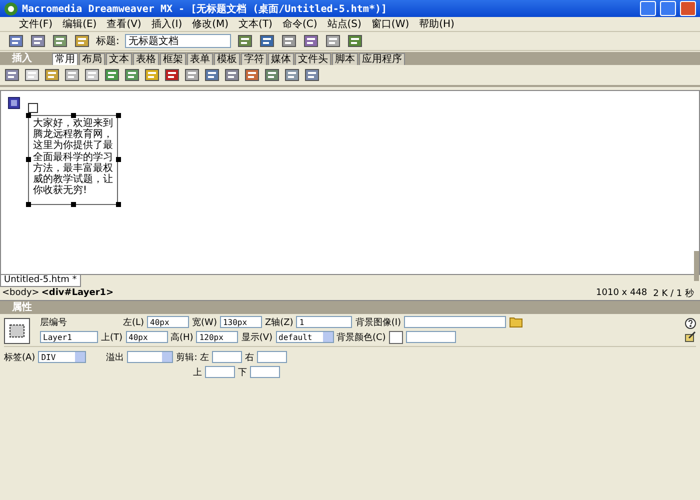 The image size is (700, 500). What do you see at coordinates (299, 24) in the screenshot?
I see `menu-item: 命令(C)` at bounding box center [299, 24].